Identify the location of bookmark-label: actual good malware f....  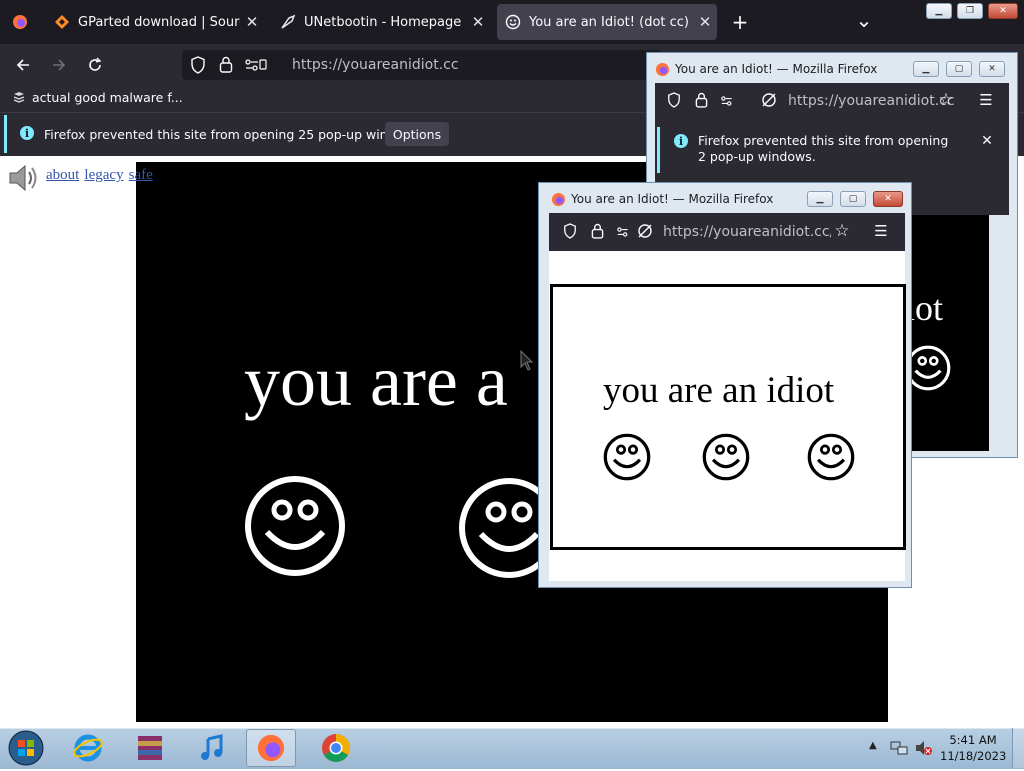
(107, 97).